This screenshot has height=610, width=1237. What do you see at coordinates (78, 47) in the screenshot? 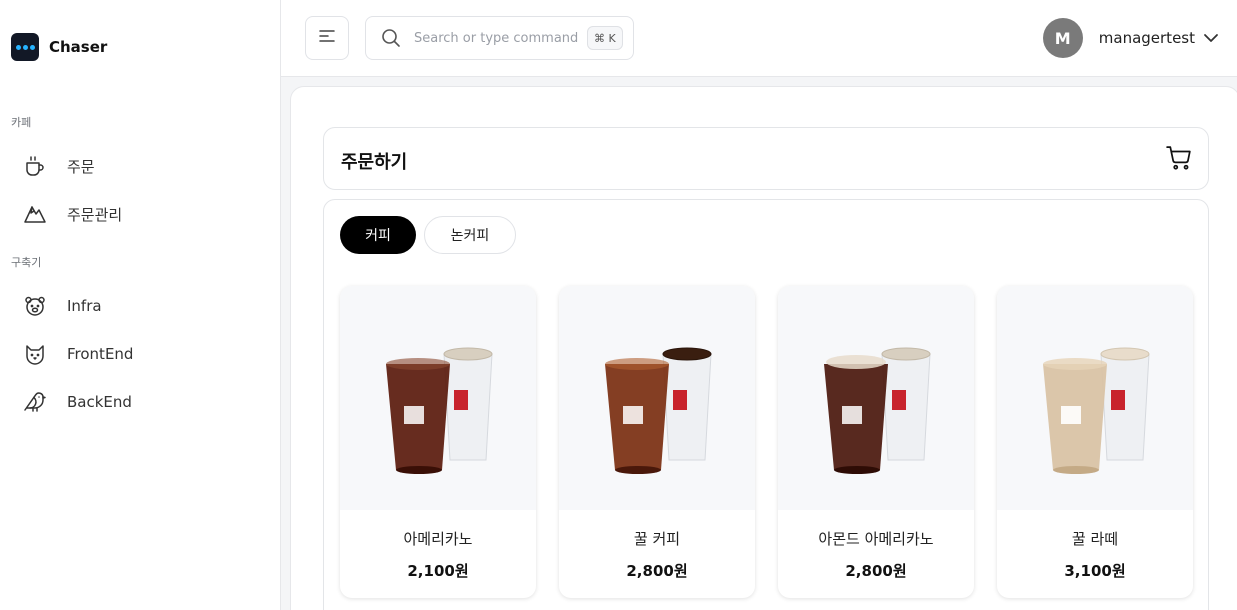
I see `brand-name: Chaser` at bounding box center [78, 47].